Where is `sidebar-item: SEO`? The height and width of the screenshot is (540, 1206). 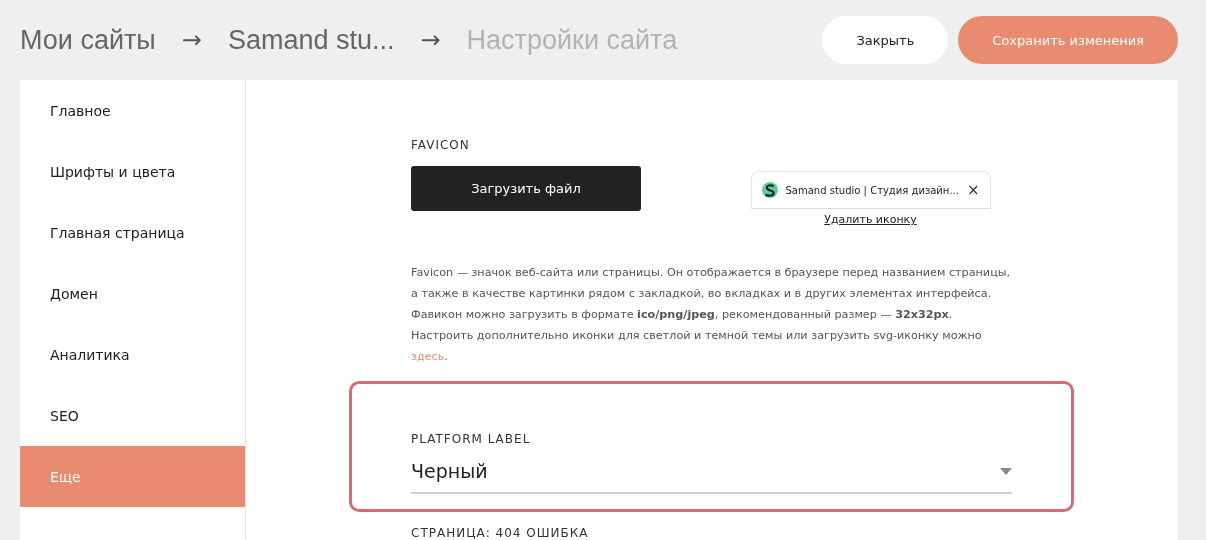 sidebar-item: SEO is located at coordinates (132, 415).